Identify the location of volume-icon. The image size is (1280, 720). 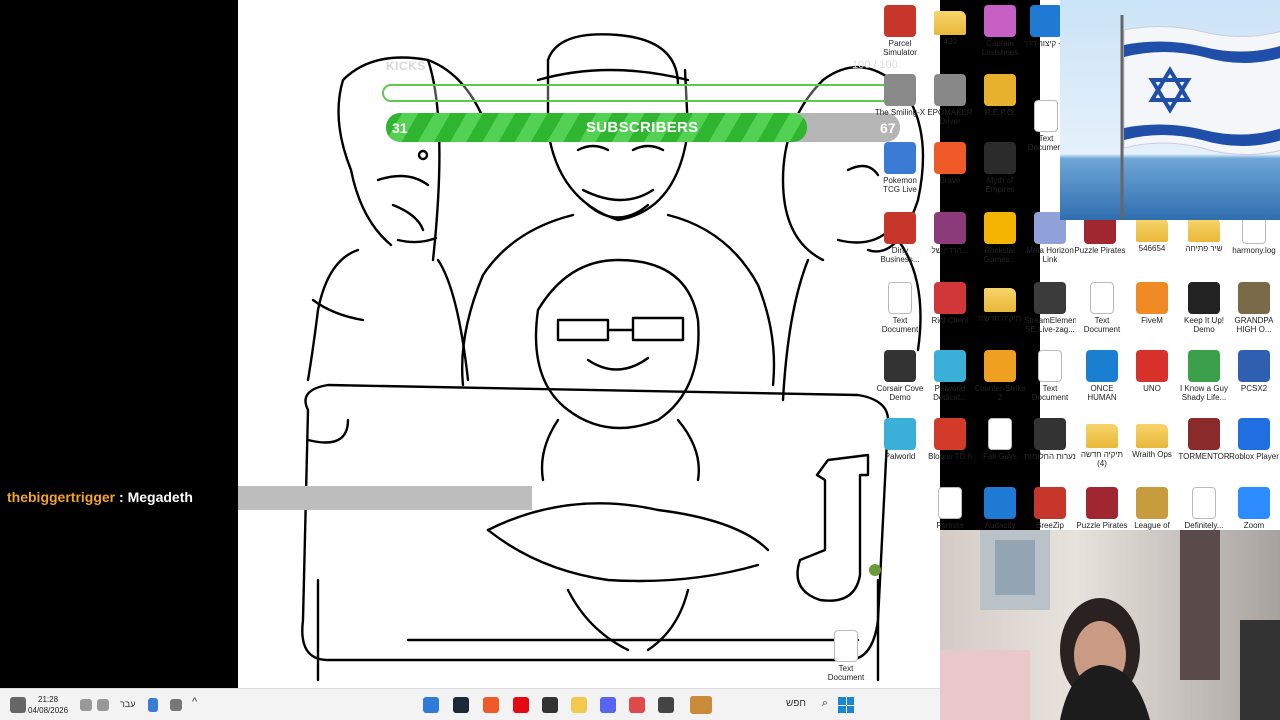
(86, 705).